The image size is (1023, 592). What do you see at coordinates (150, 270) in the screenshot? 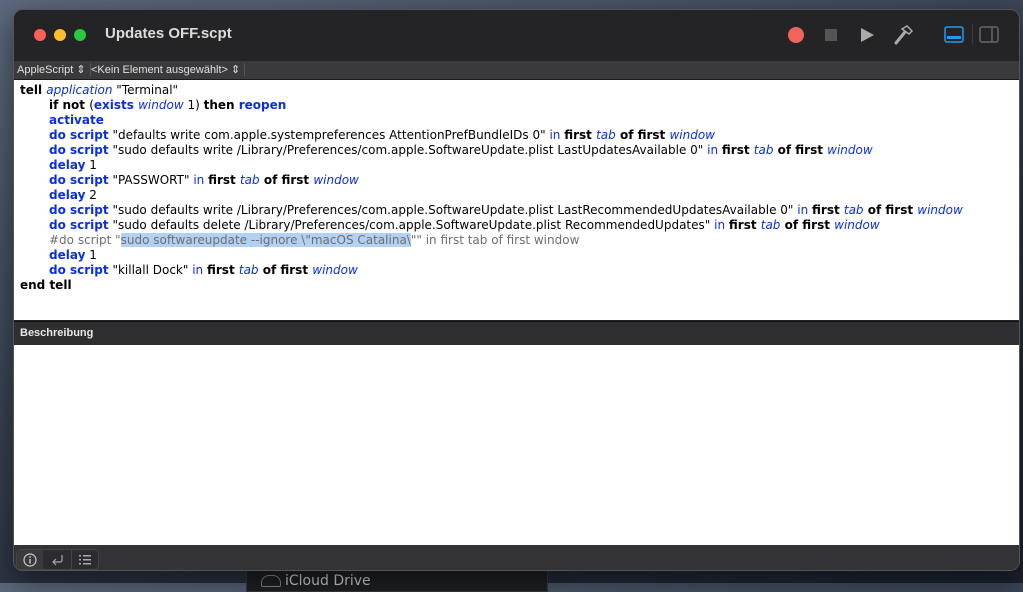
I see `code-token: "killall Dock"` at bounding box center [150, 270].